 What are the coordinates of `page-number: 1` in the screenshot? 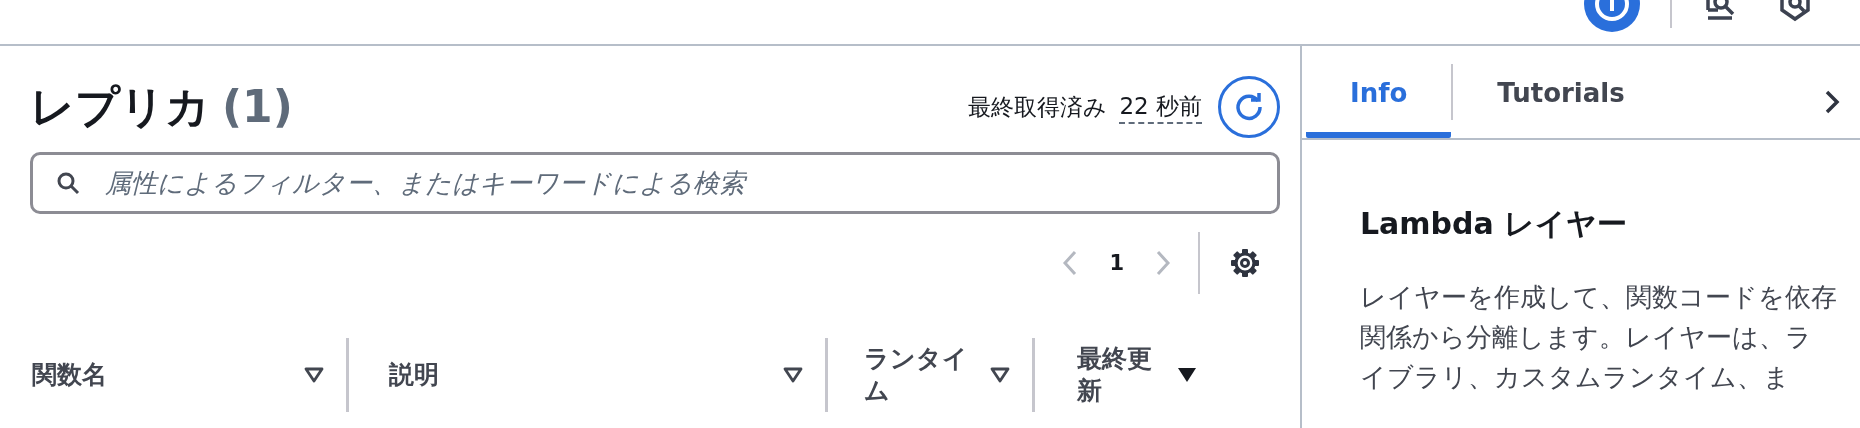 It's located at (1116, 263).